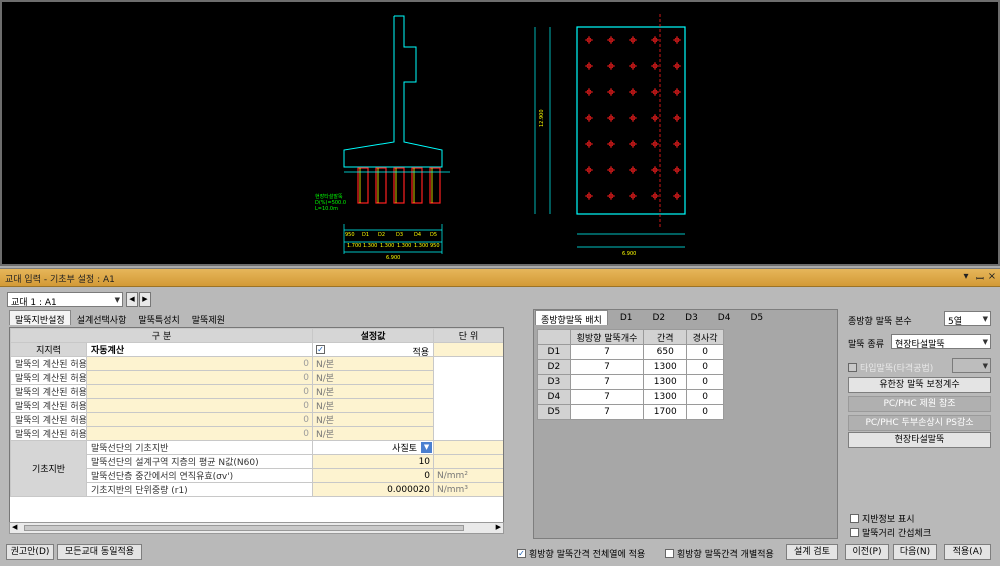 The width and height of the screenshot is (1000, 566). What do you see at coordinates (971, 365) in the screenshot?
I see `driven-pile-select: ▼` at bounding box center [971, 365].